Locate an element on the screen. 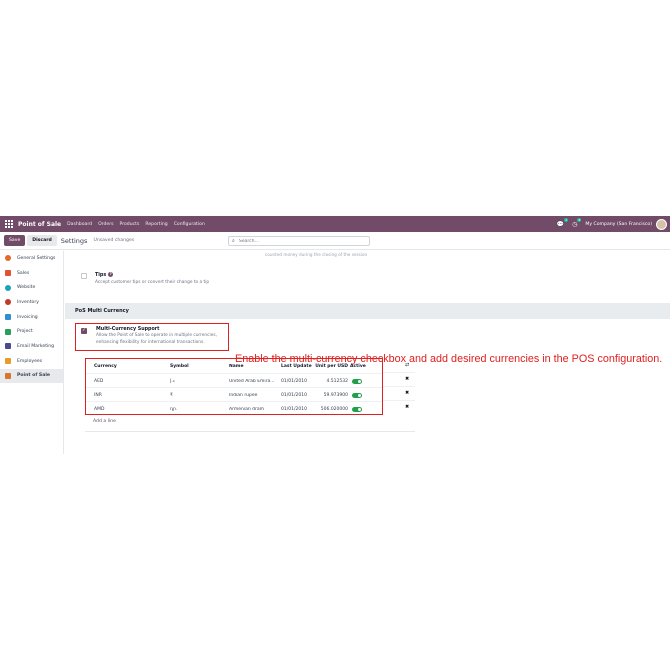 Image resolution: width=670 pixels, height=670 pixels. activity-clock-icon: ◷ 8 is located at coordinates (577, 222).